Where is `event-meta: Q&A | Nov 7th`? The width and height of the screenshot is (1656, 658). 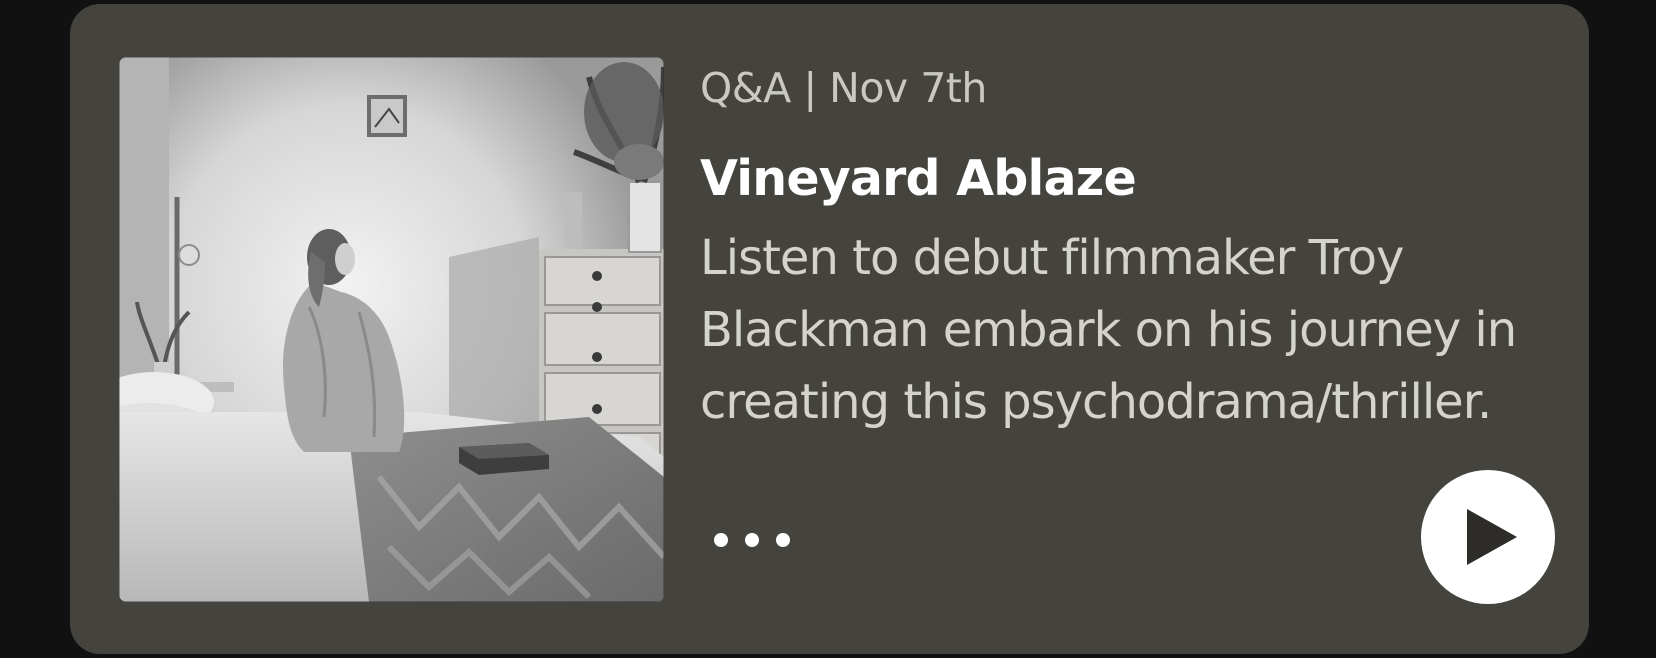 event-meta: Q&A | Nov 7th is located at coordinates (843, 88).